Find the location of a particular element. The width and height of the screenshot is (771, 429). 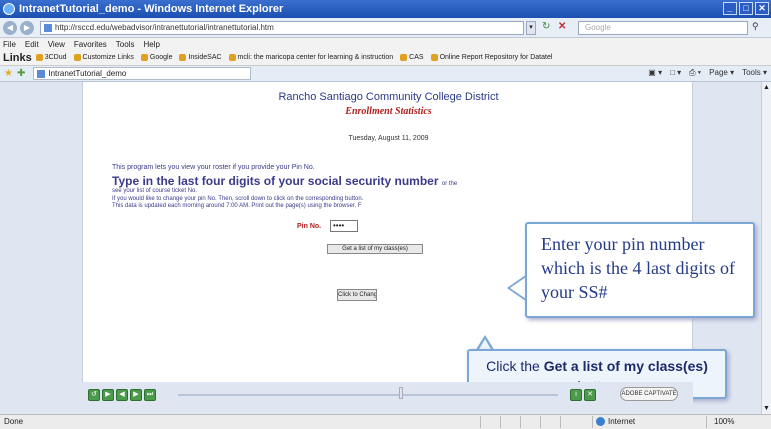

menu-favorites: Favorites is located at coordinates (90, 44).